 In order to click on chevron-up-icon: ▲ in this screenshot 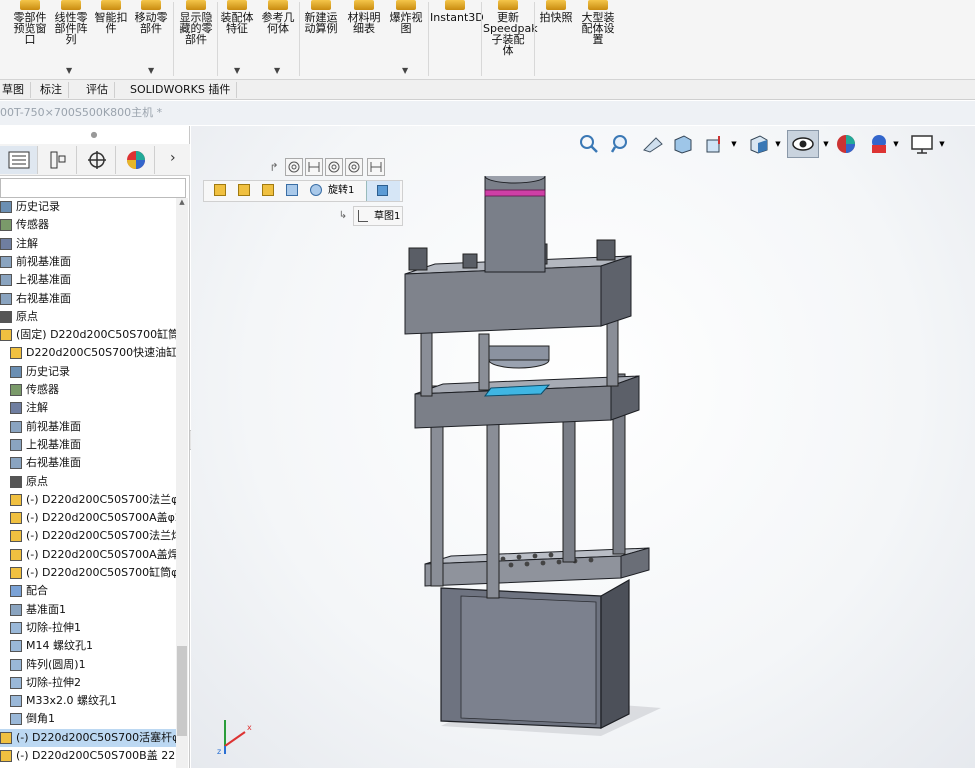, I will do `click(182, 202)`.